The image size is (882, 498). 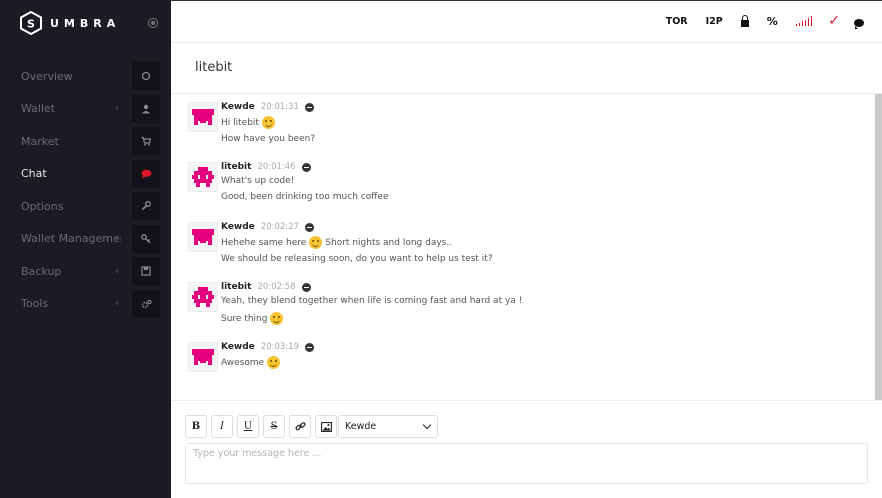 What do you see at coordinates (834, 21) in the screenshot?
I see `sync-check-icon: ✓` at bounding box center [834, 21].